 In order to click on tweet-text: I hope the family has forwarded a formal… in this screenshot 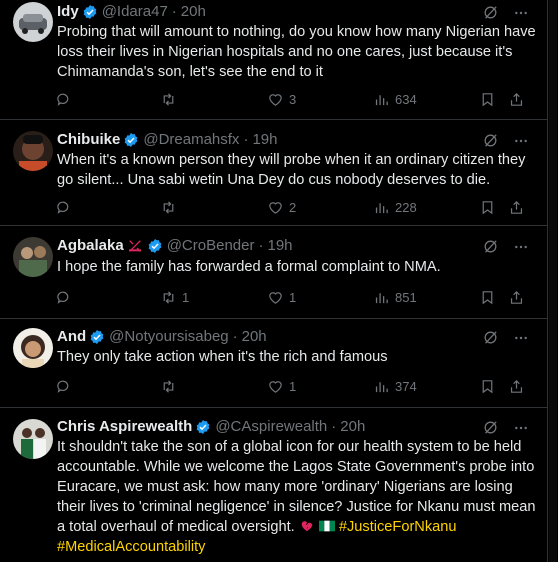, I will do `click(249, 267)`.